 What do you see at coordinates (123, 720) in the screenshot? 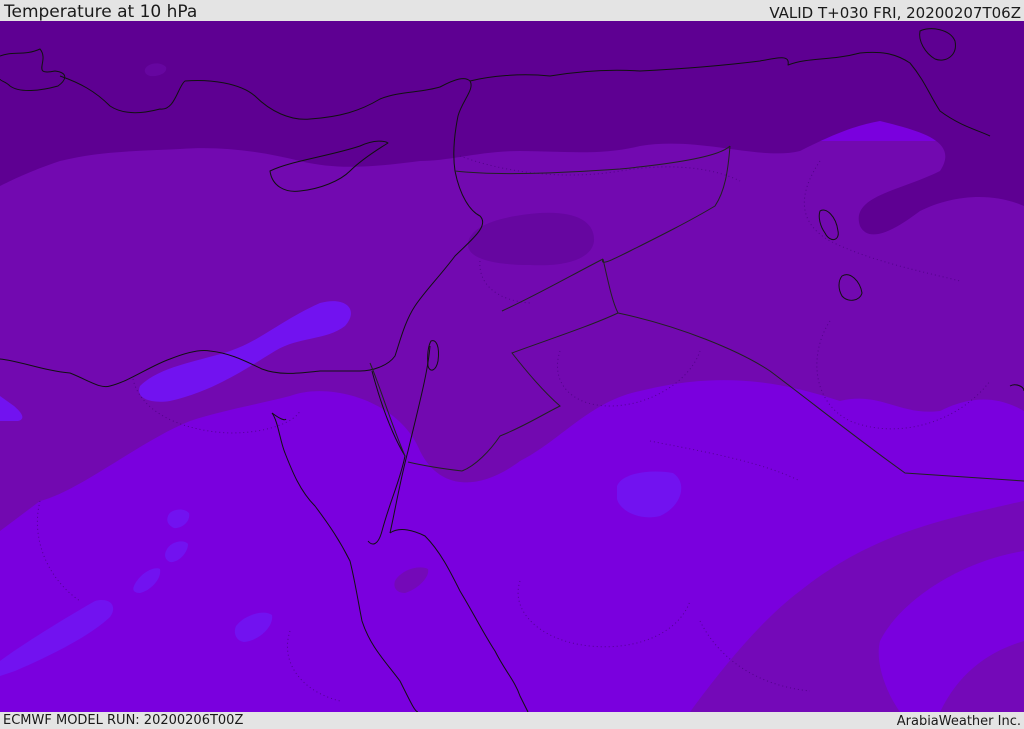
I see `model-run-label: ECMWF MODEL RUN: 20200206T00Z` at bounding box center [123, 720].